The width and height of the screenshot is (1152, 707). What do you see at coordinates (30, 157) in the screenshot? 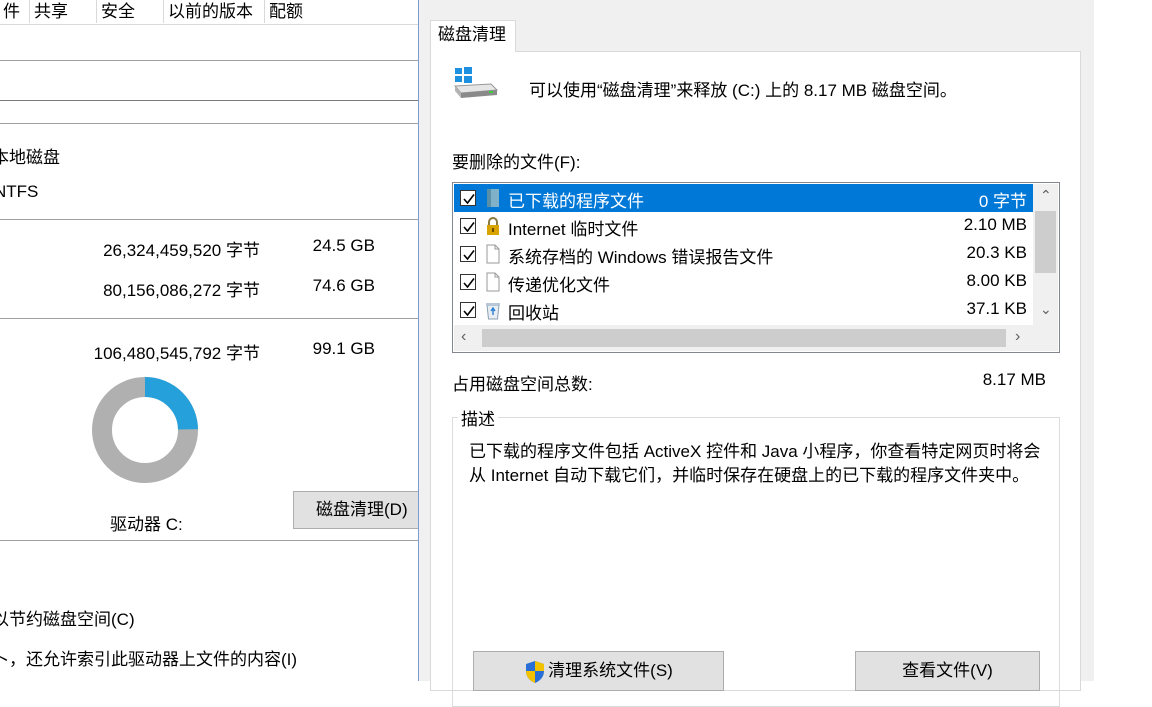
I see `type-value: 本地磁盘` at bounding box center [30, 157].